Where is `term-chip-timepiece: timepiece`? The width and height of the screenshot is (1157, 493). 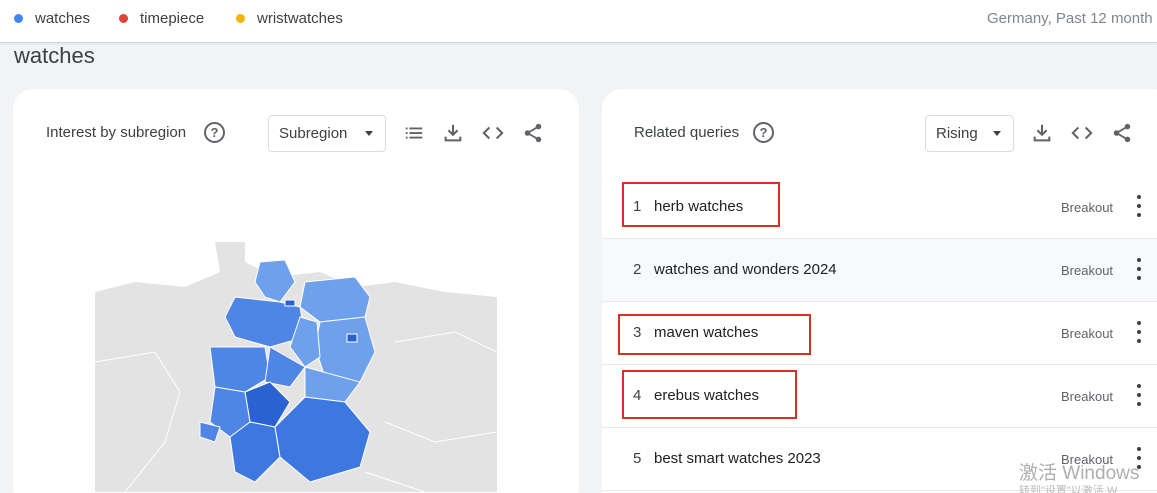 term-chip-timepiece: timepiece is located at coordinates (161, 18).